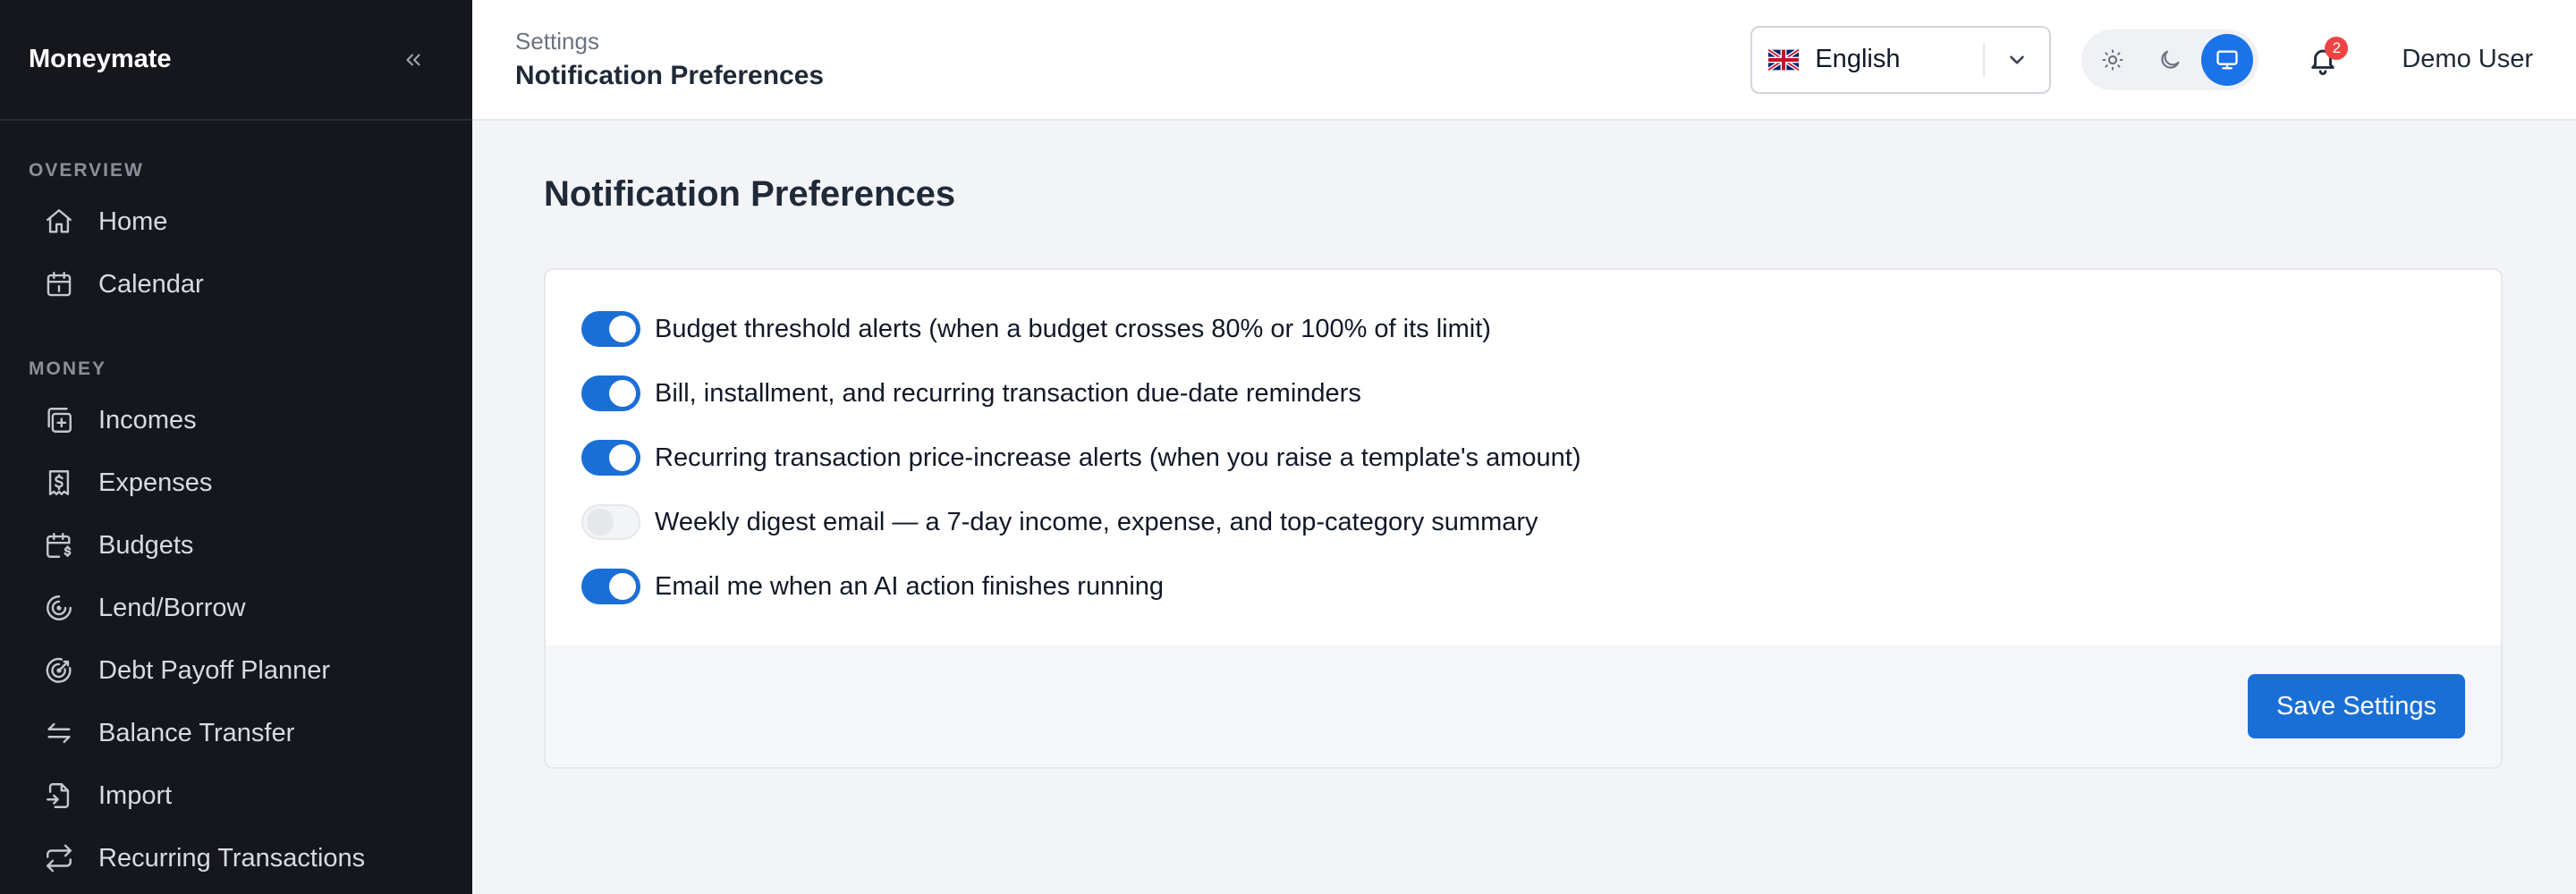  I want to click on monitor-icon, so click(2227, 59).